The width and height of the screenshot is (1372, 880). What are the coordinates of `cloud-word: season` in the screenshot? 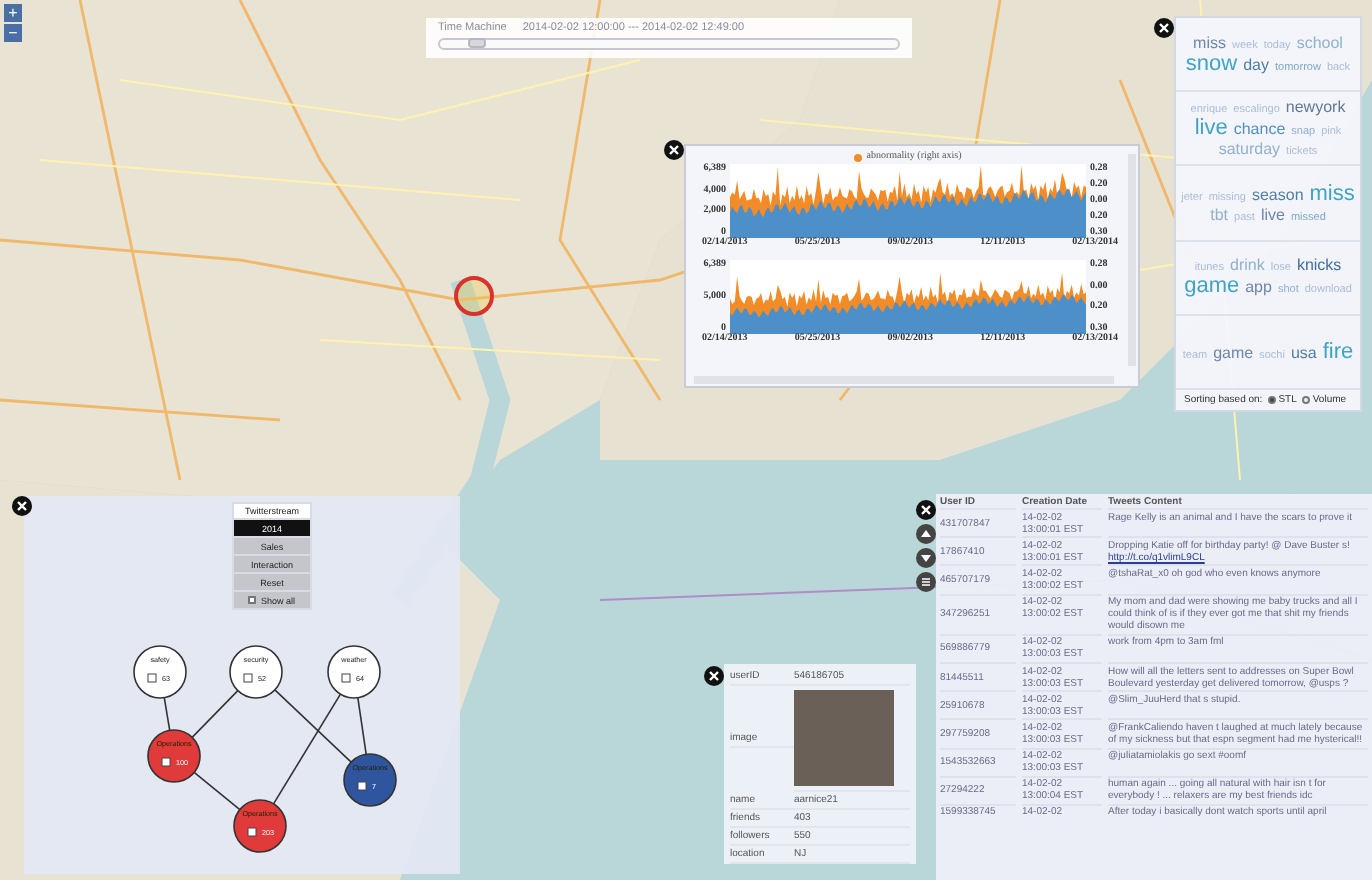 It's located at (1277, 195).